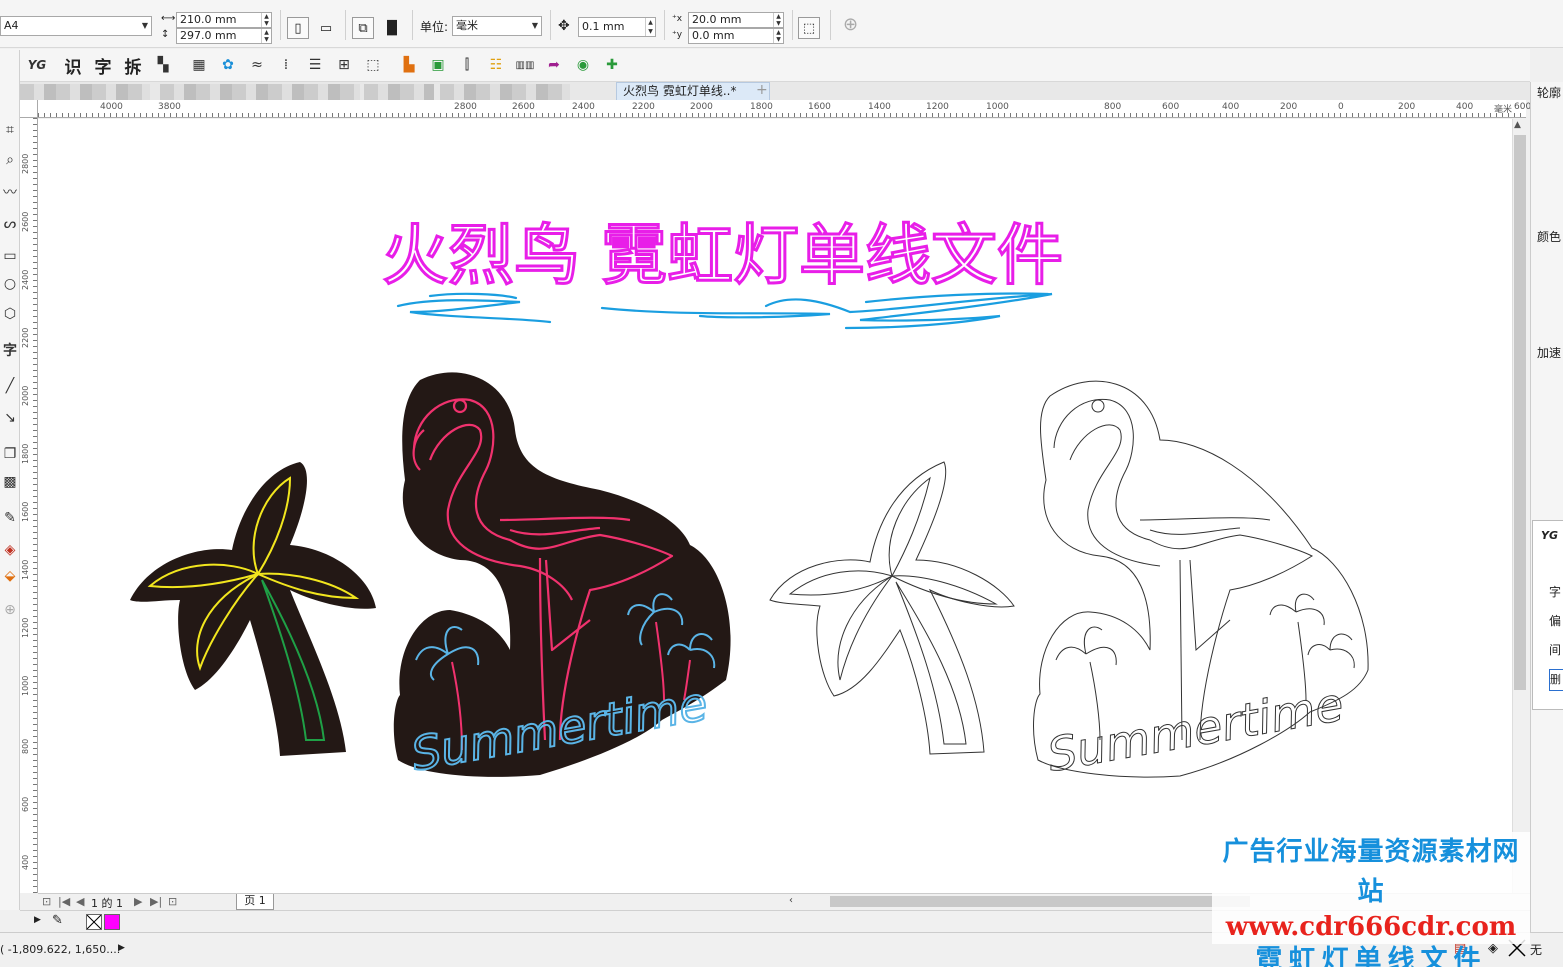 Image resolution: width=1563 pixels, height=967 pixels. Describe the element at coordinates (103, 66) in the screenshot. I see `font-button: 字` at that location.